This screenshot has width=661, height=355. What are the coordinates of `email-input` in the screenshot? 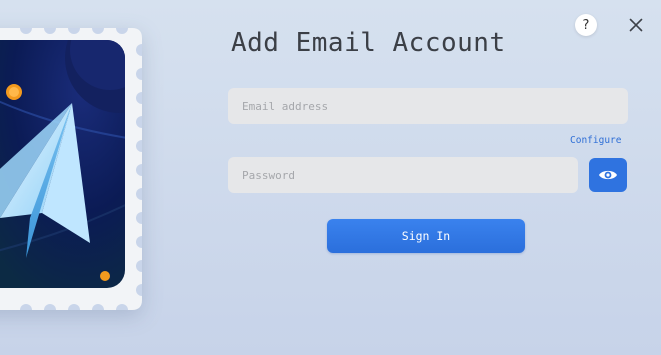 It's located at (428, 106).